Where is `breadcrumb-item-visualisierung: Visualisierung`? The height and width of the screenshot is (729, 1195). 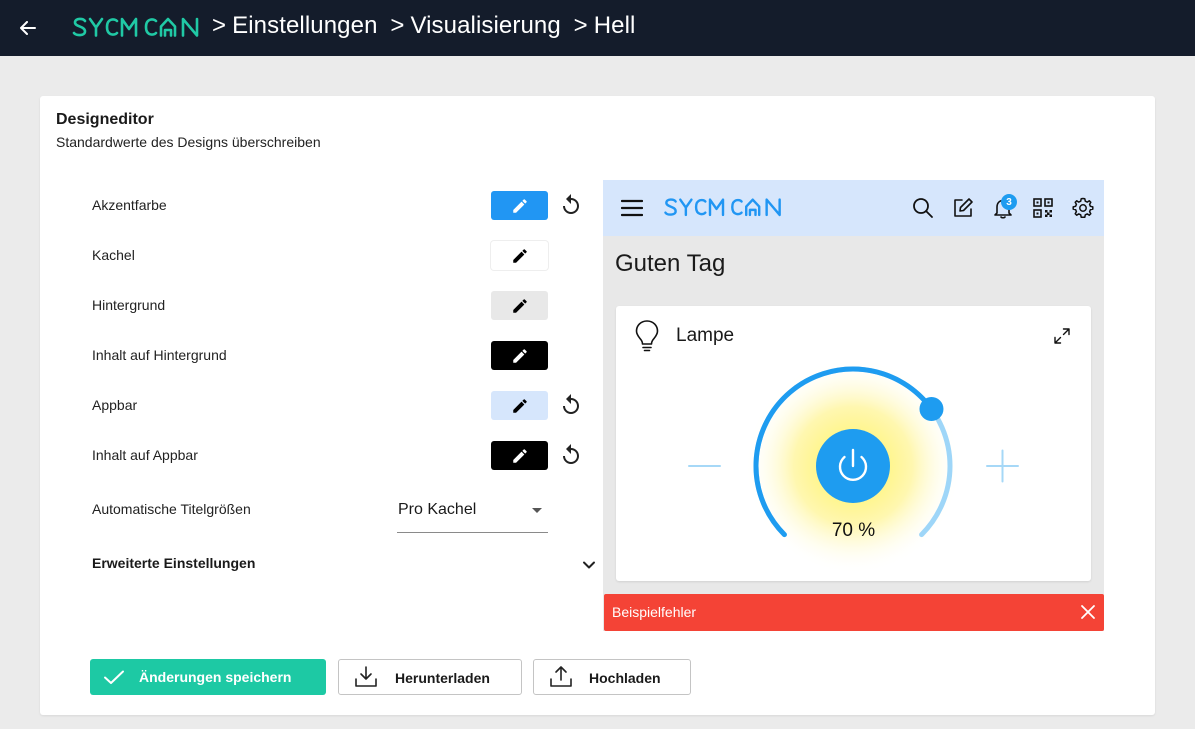 breadcrumb-item-visualisierung: Visualisierung is located at coordinates (485, 25).